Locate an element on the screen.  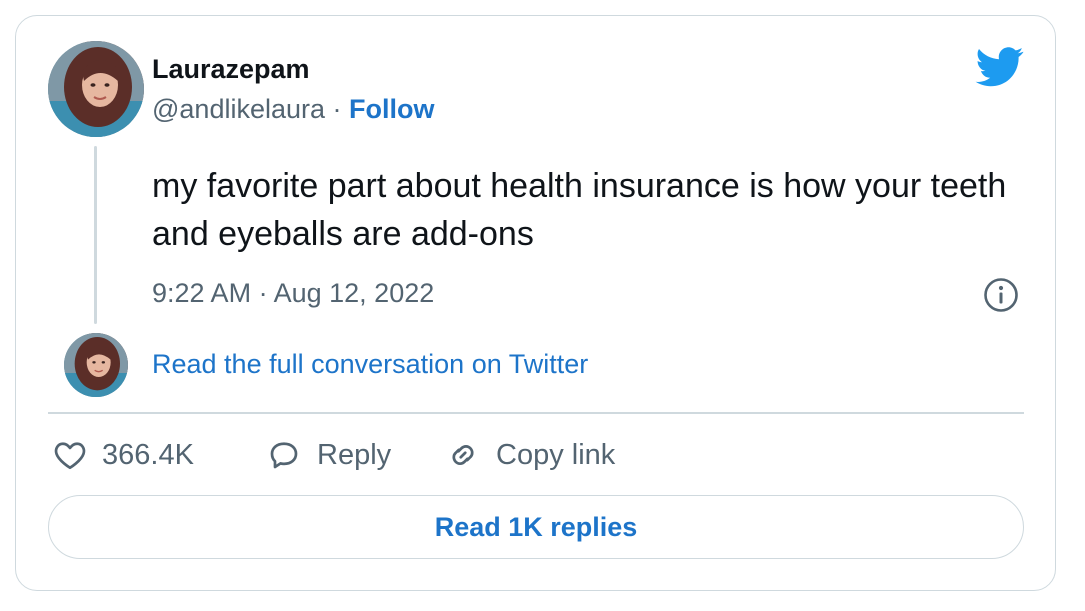
author-handle: @andlikelaura is located at coordinates (238, 109).